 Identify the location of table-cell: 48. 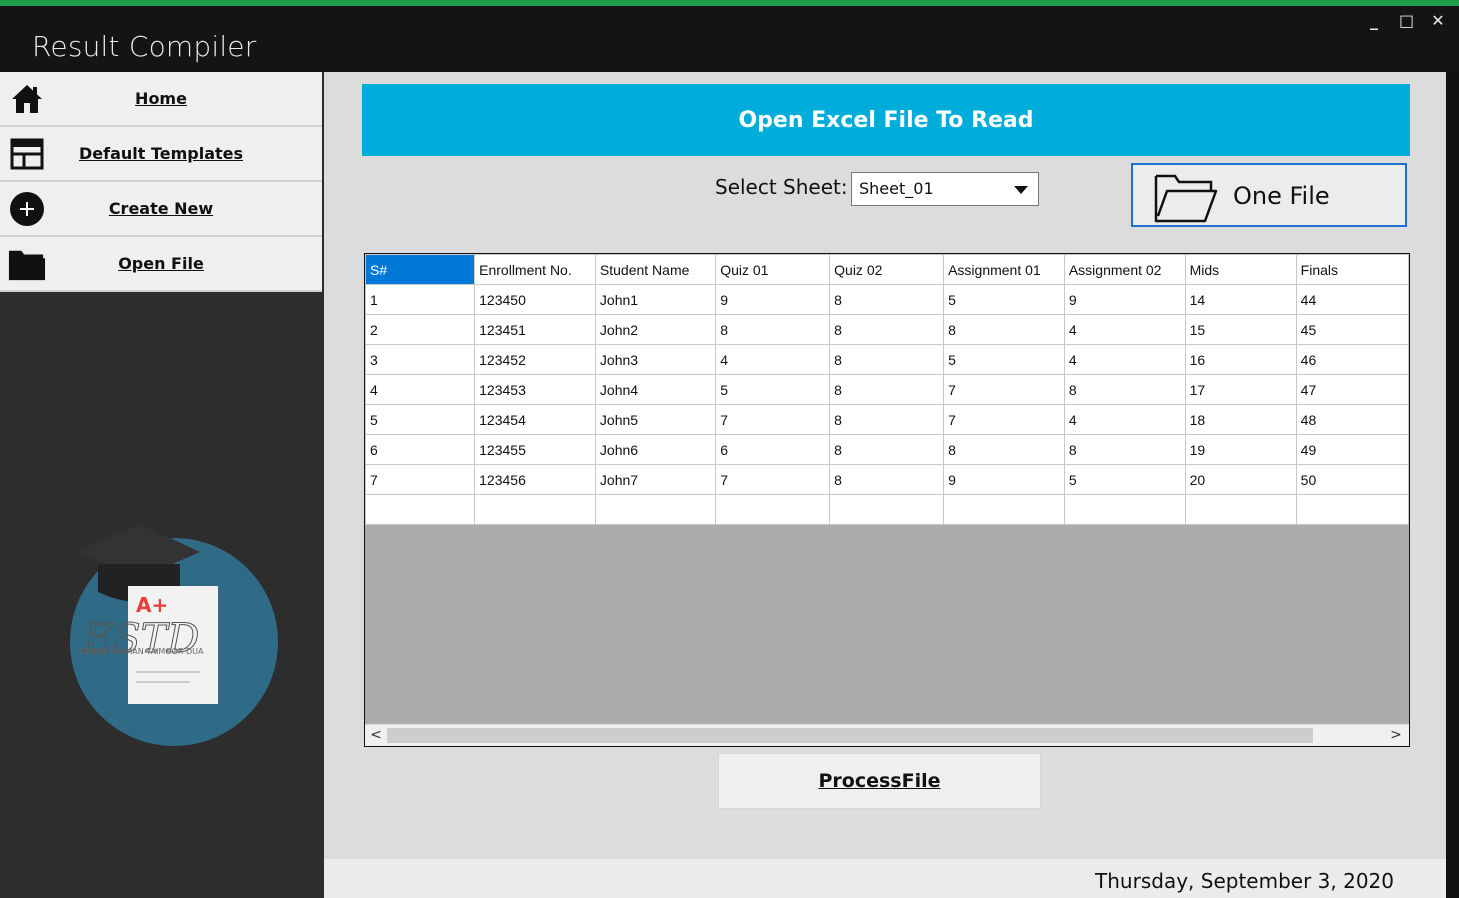
(1352, 419).